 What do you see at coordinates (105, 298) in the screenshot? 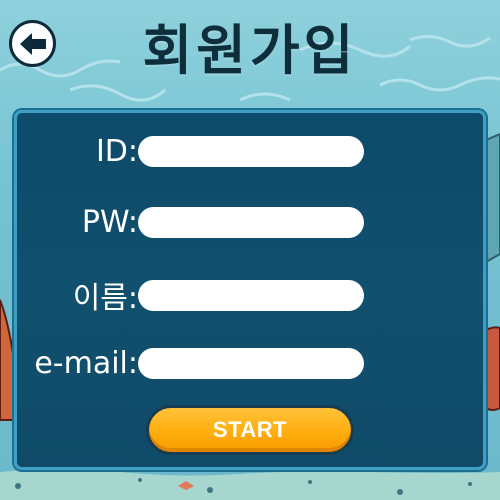
I see `name-label: 이름:` at bounding box center [105, 298].